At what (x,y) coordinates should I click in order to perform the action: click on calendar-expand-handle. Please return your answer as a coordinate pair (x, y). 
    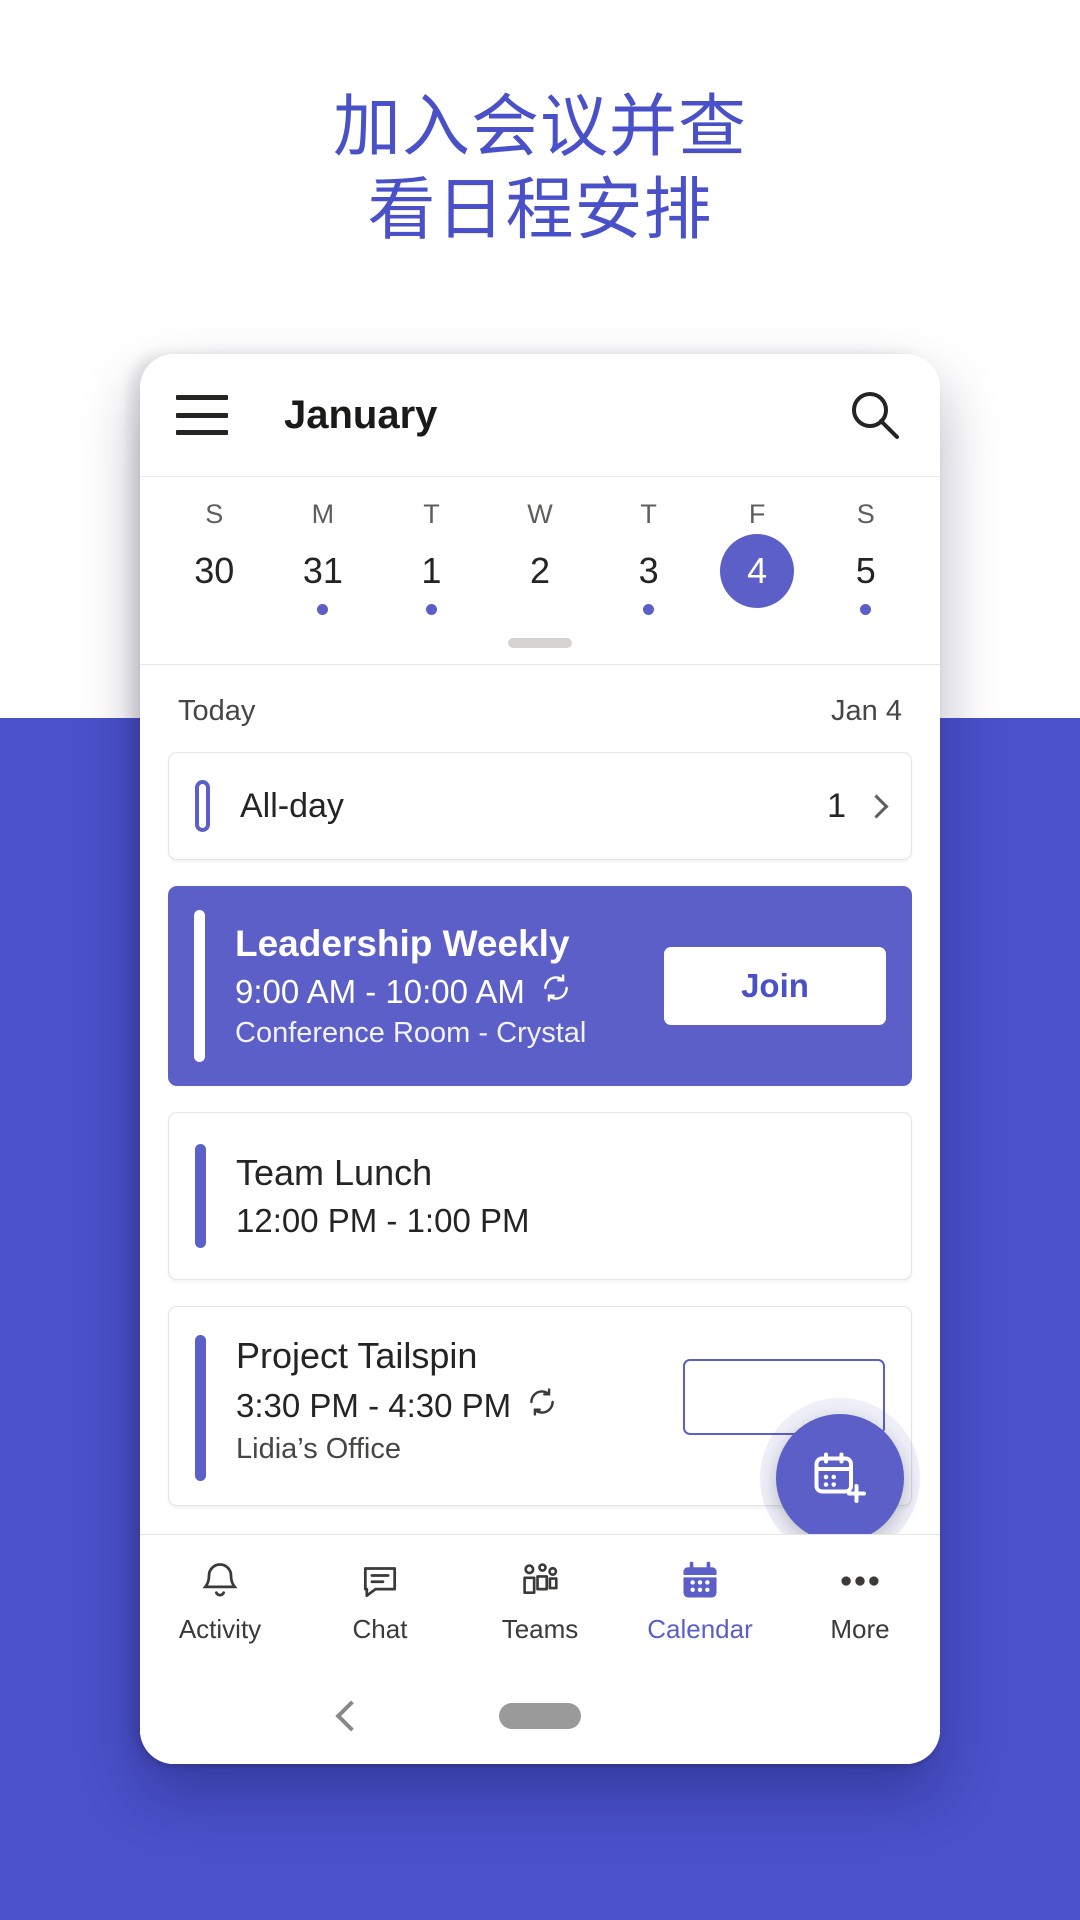
    Looking at the image, I should click on (540, 646).